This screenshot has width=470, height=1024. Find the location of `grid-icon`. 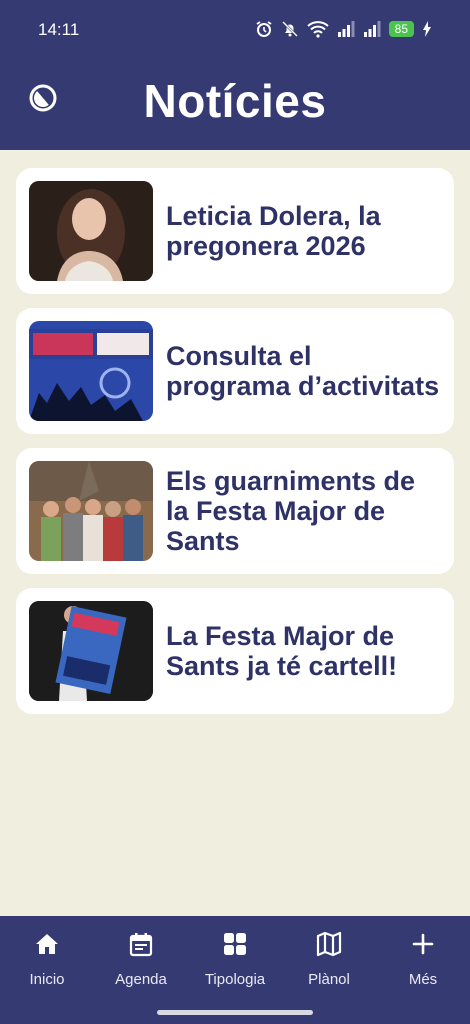

grid-icon is located at coordinates (235, 944).